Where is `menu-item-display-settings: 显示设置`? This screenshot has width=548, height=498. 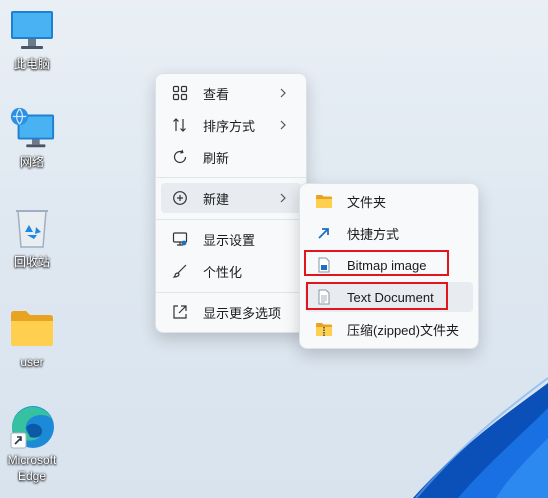 menu-item-display-settings: 显示设置 is located at coordinates (231, 239).